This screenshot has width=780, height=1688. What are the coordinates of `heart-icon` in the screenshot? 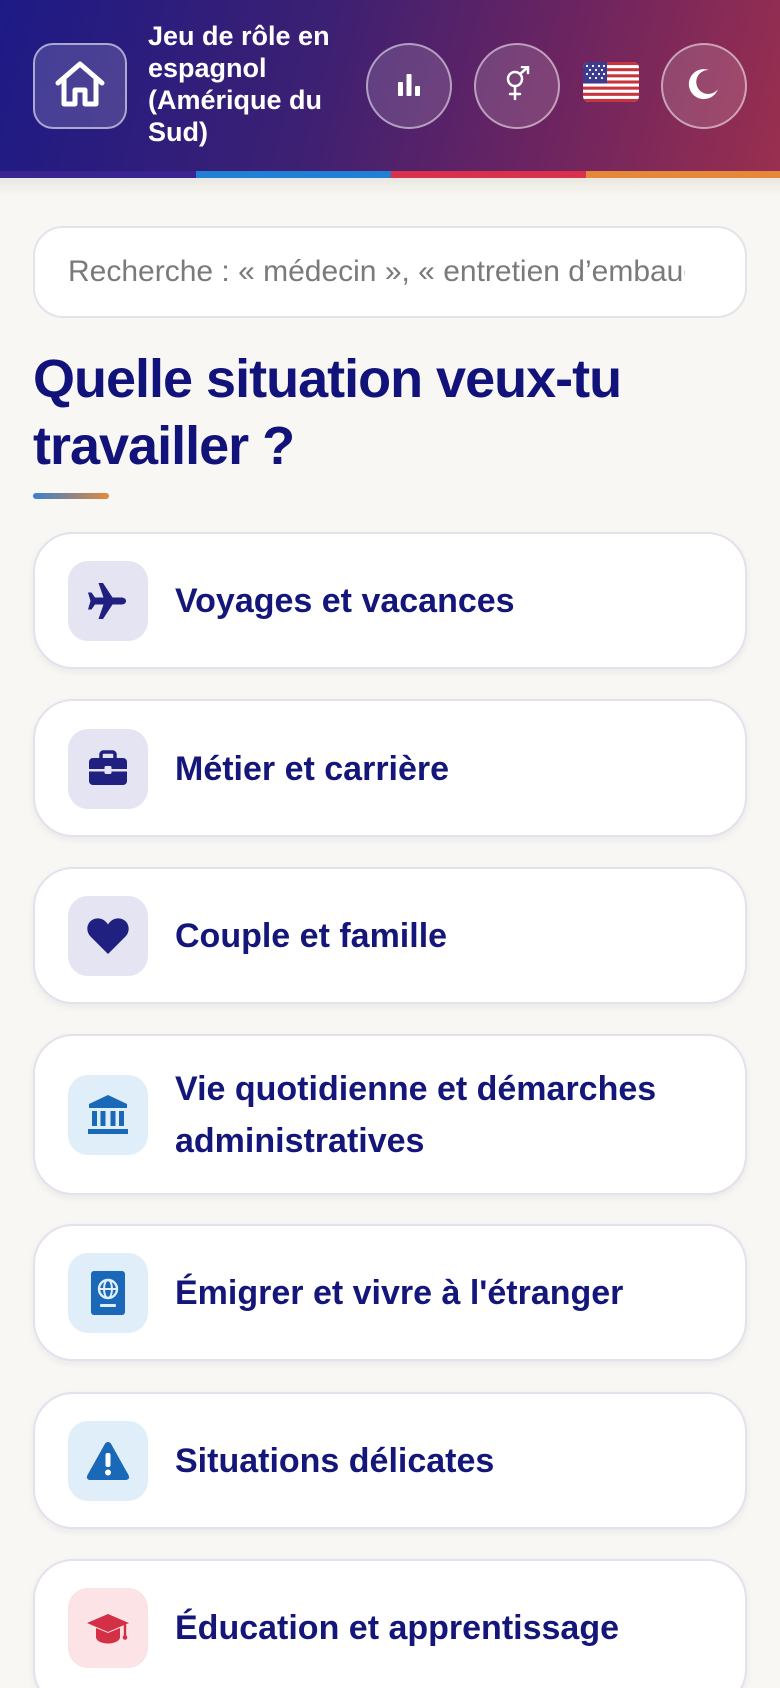 It's located at (108, 936).